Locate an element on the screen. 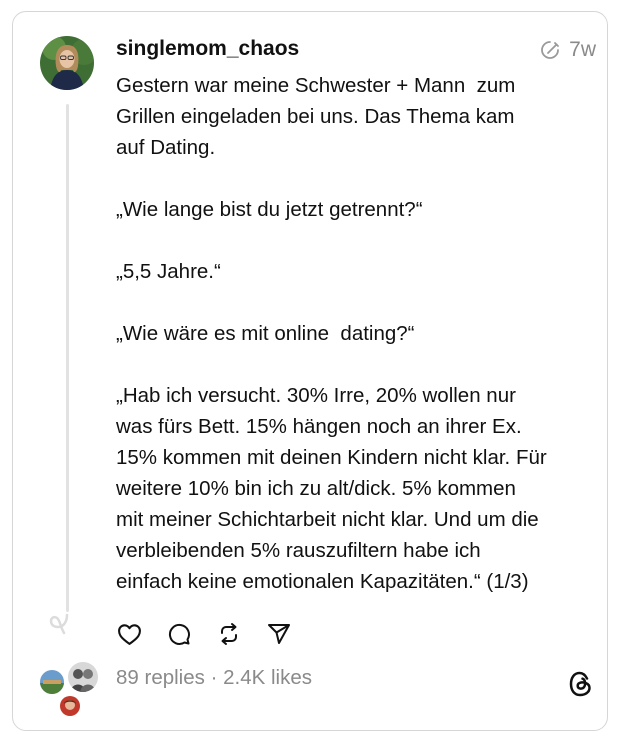 The image size is (620, 742). thread-connector-line is located at coordinates (67, 358).